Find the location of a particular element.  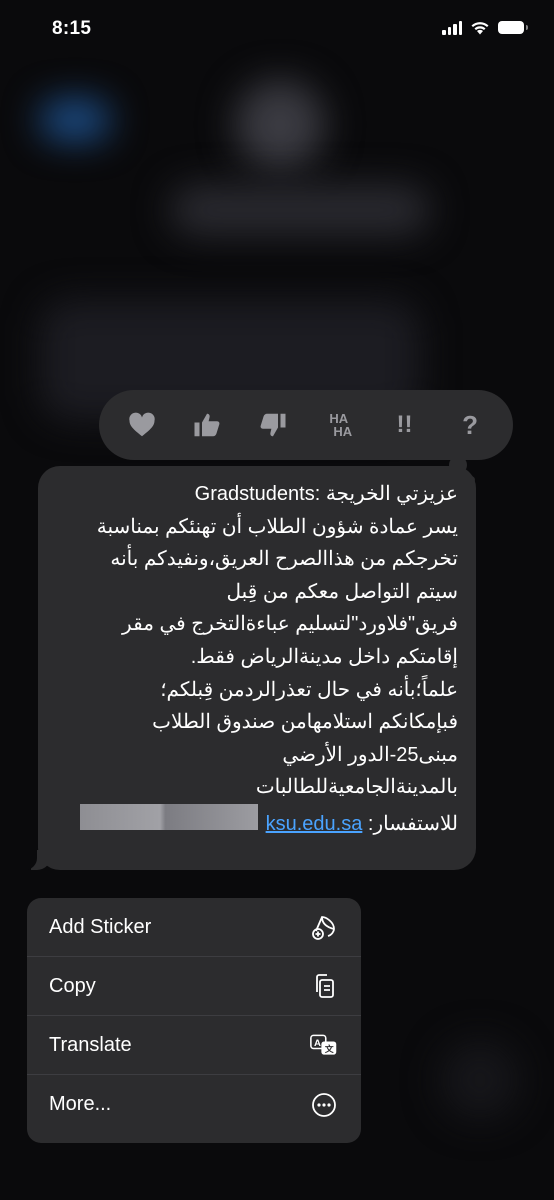

add-sticker-icon is located at coordinates (324, 927).